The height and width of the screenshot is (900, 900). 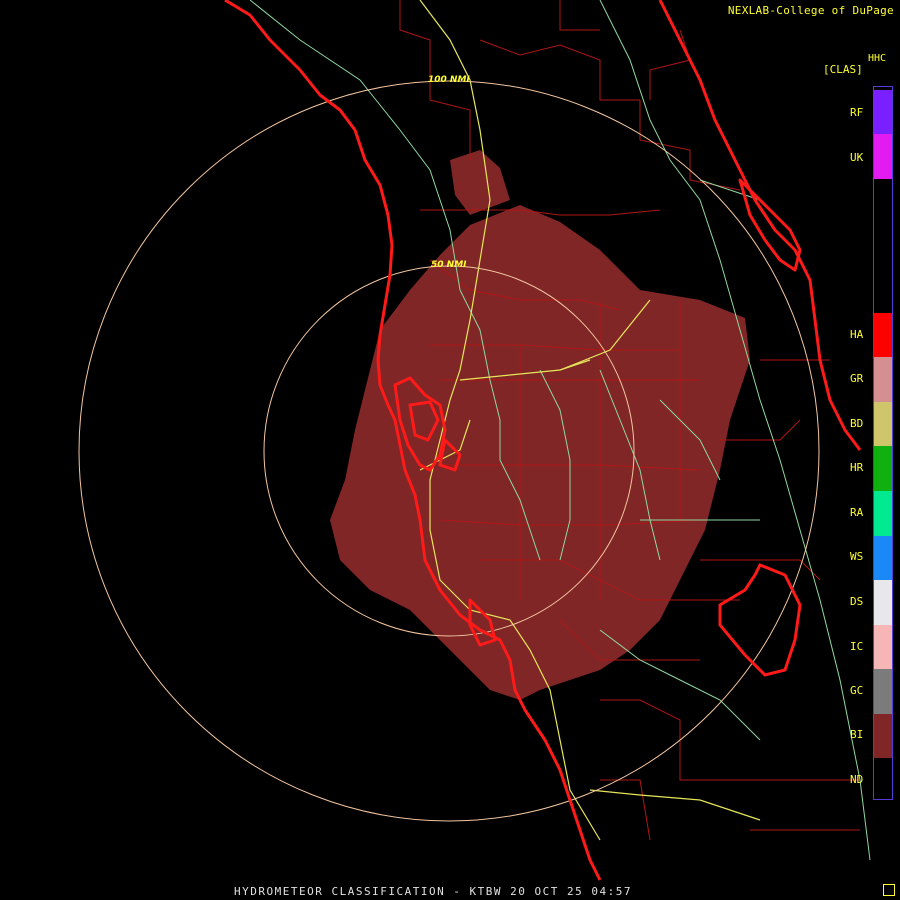 What do you see at coordinates (877, 58) in the screenshot?
I see `product-code-label: HHC` at bounding box center [877, 58].